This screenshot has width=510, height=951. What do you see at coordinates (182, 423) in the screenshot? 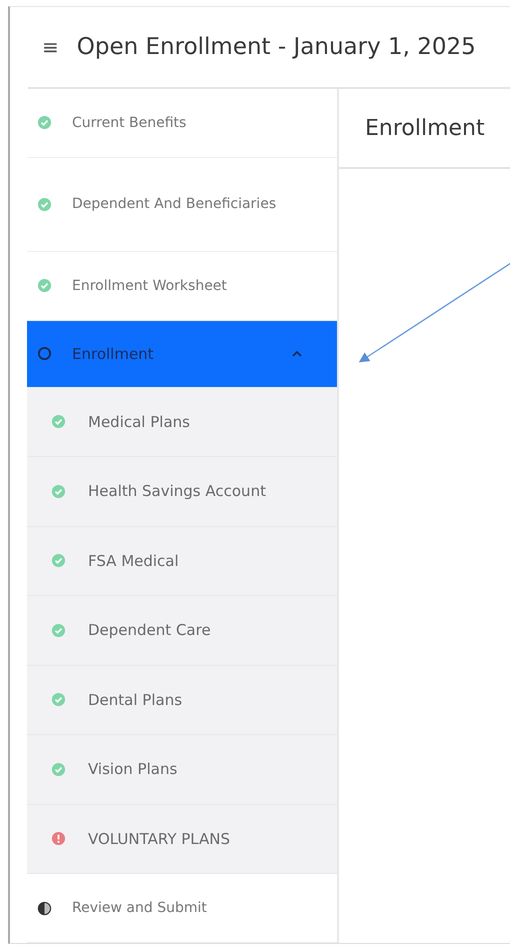
I see `submenu-item: Medical Plans` at bounding box center [182, 423].